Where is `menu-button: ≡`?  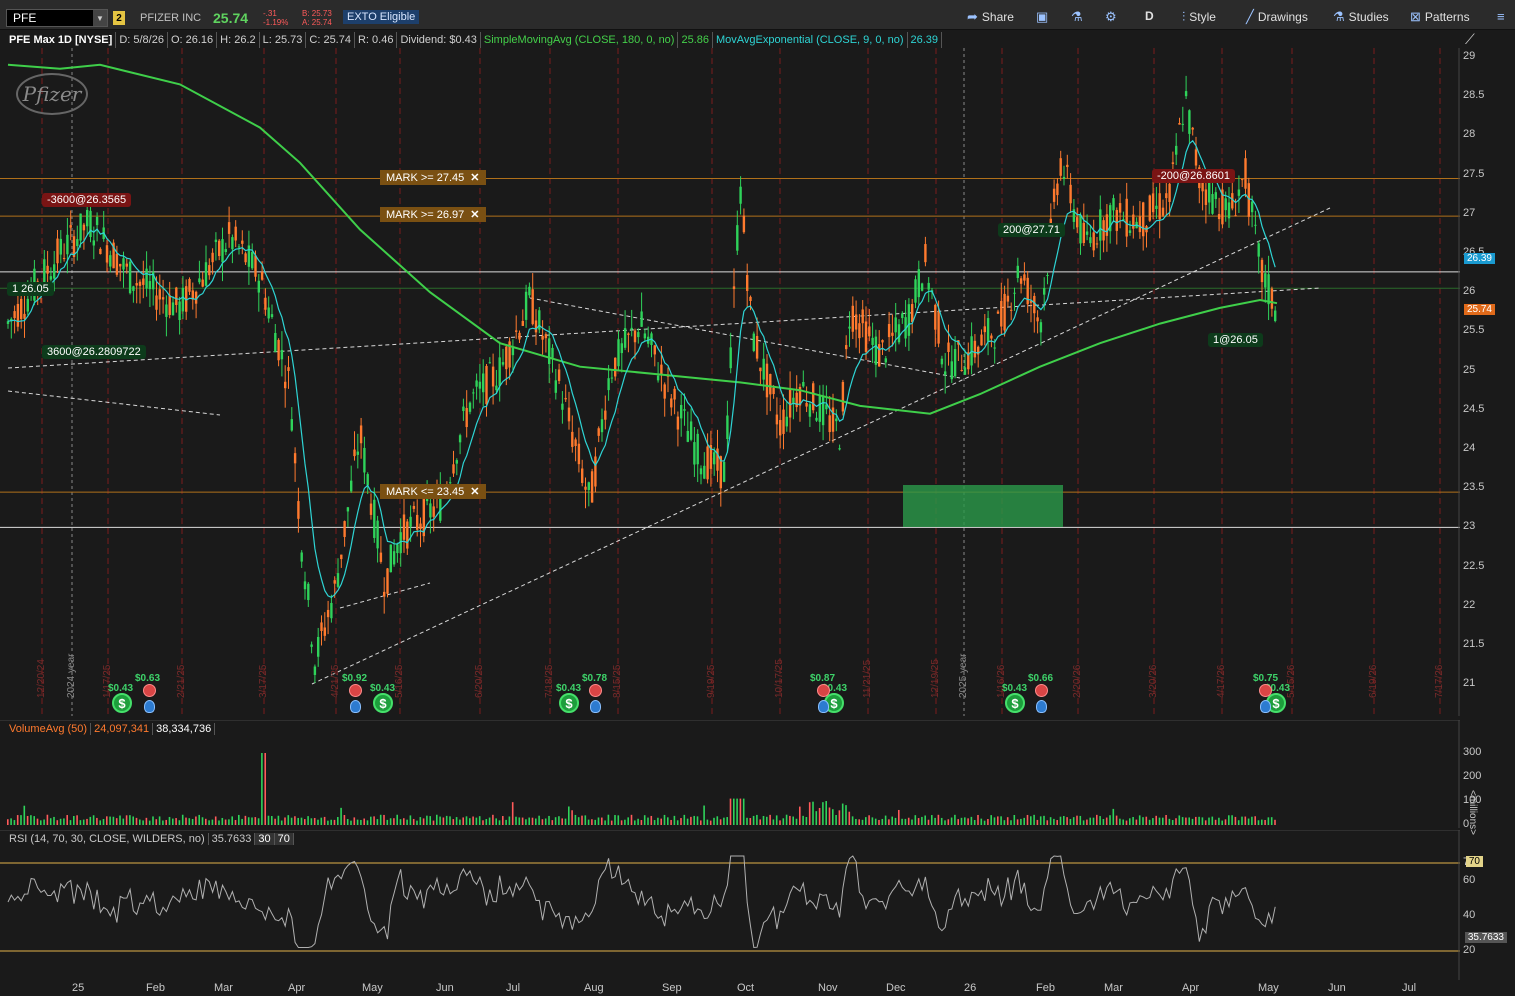
menu-button: ≡ is located at coordinates (1501, 16).